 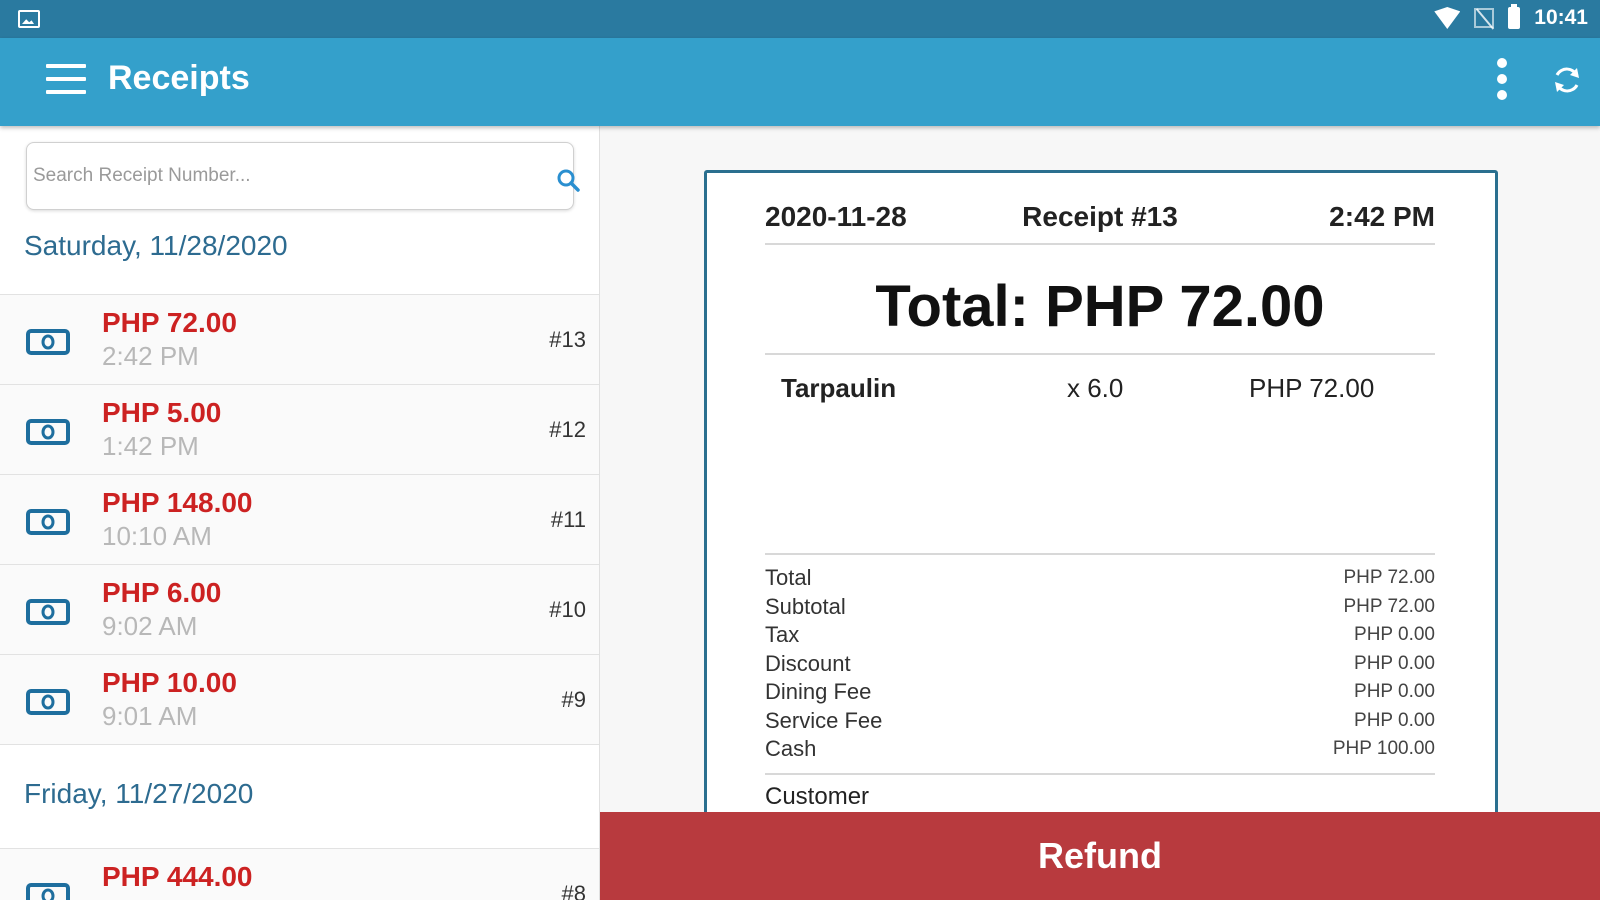 What do you see at coordinates (808, 663) in the screenshot?
I see `summary-label: Discount` at bounding box center [808, 663].